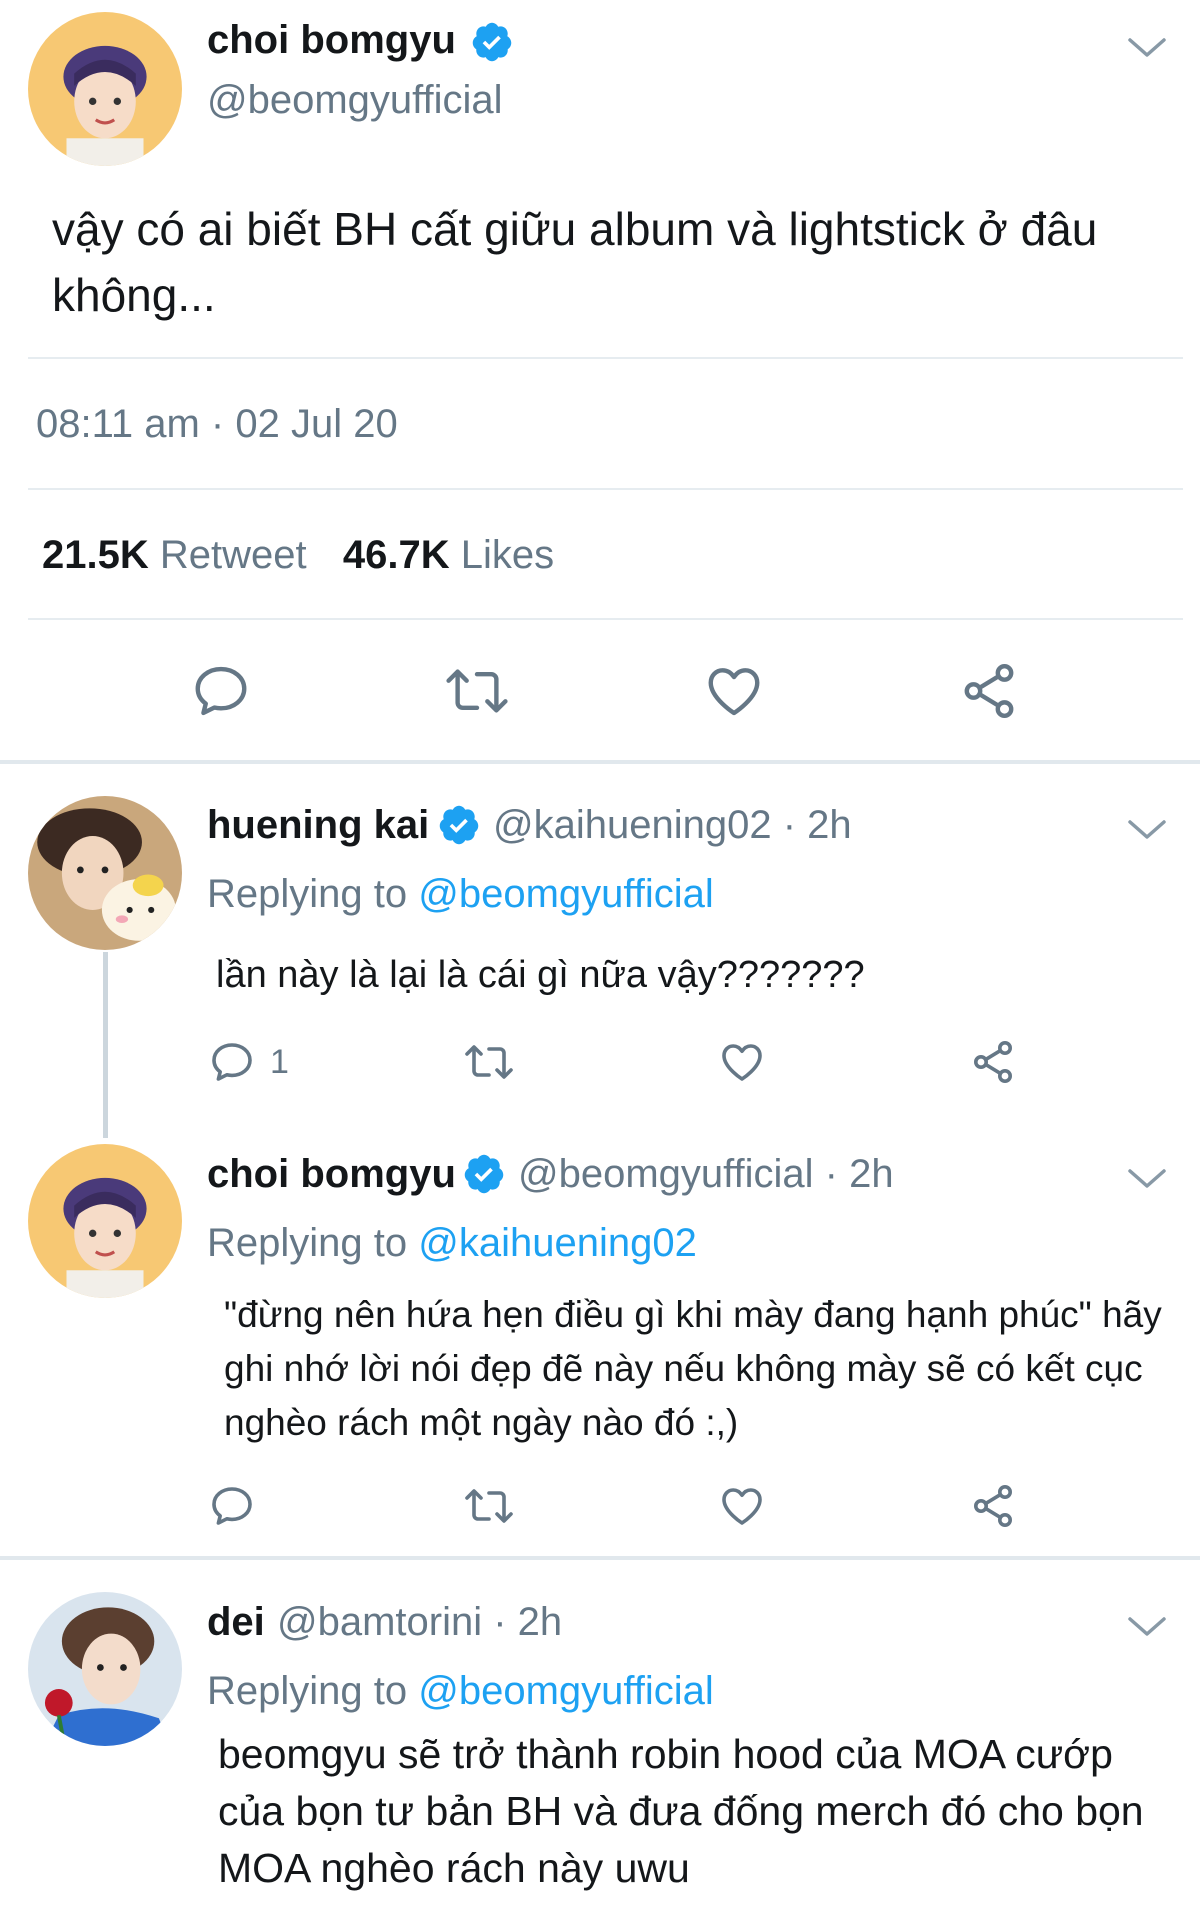 This screenshot has height=1920, width=1200. I want to click on reply-author-name: choi bomgyu, so click(331, 1174).